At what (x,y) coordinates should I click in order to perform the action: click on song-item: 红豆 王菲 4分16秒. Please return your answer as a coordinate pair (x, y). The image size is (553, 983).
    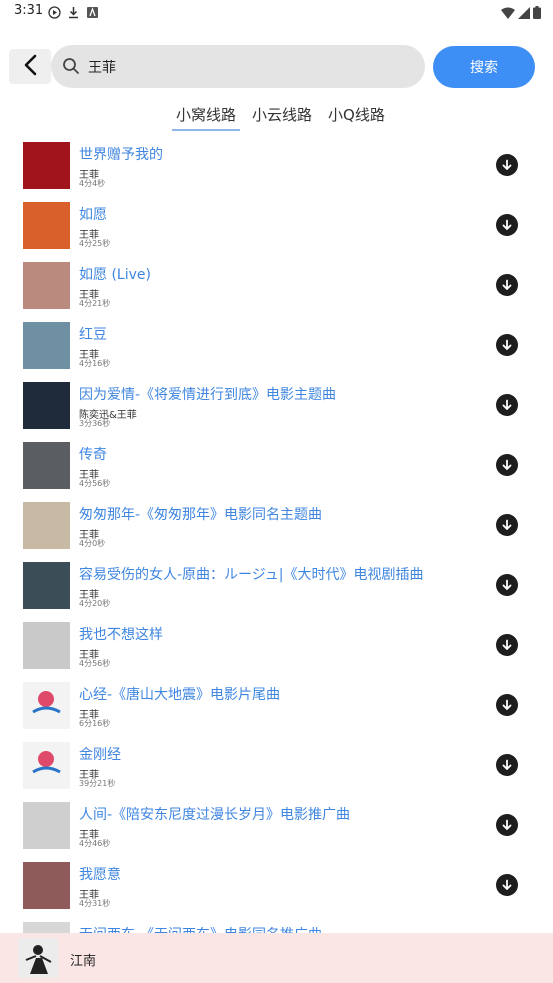
    Looking at the image, I should click on (276, 345).